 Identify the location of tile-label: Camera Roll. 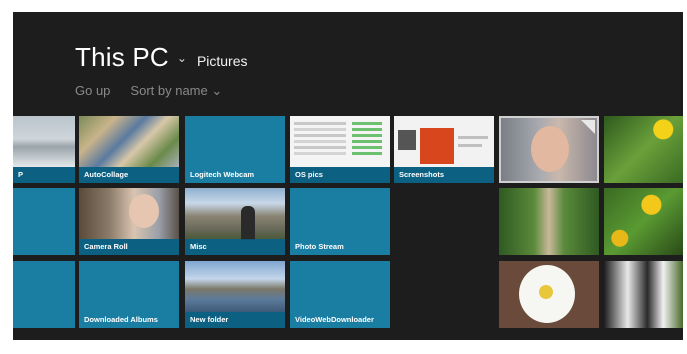
(129, 247).